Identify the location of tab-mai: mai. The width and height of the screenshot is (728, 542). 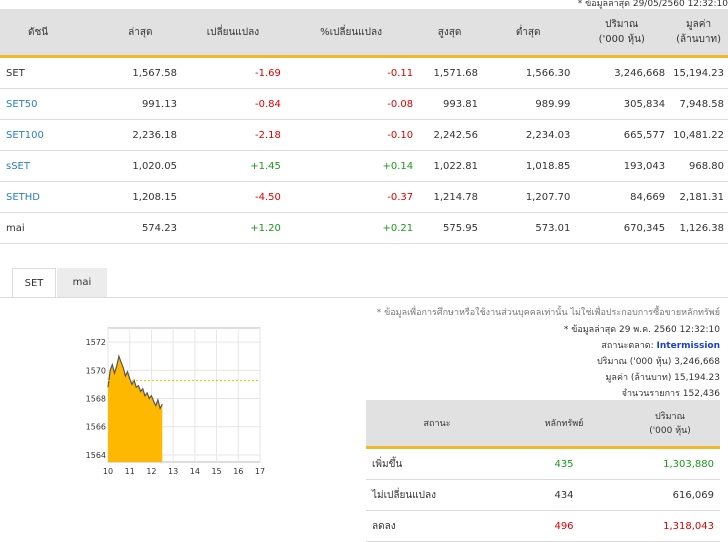
(82, 283).